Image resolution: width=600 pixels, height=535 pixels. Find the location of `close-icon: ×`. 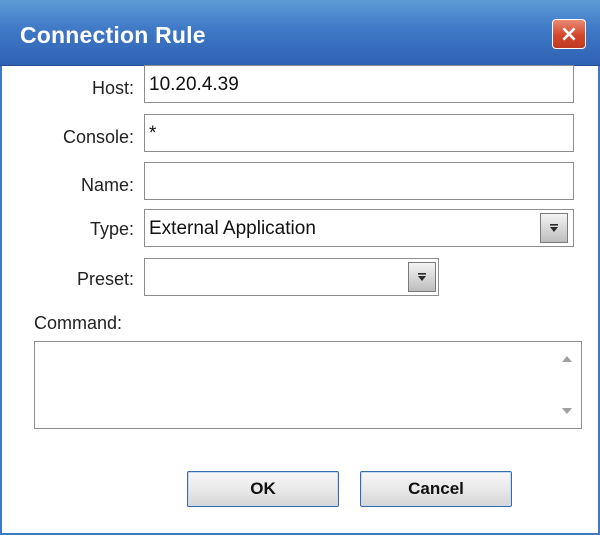

close-icon: × is located at coordinates (569, 34).